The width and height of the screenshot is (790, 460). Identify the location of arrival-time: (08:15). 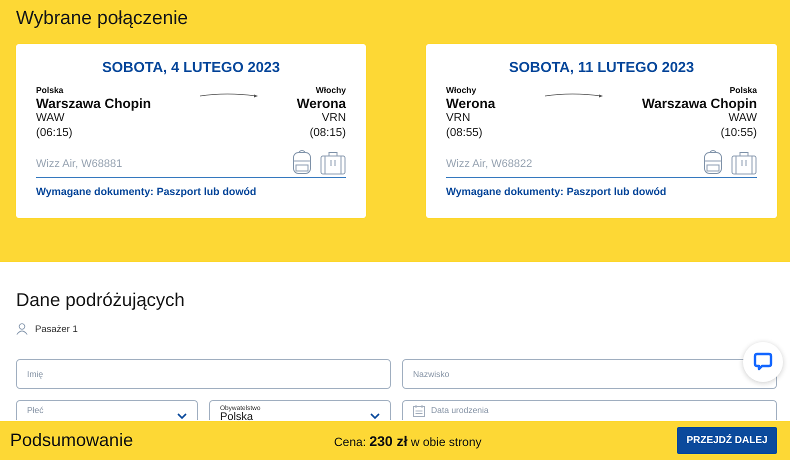
(328, 133).